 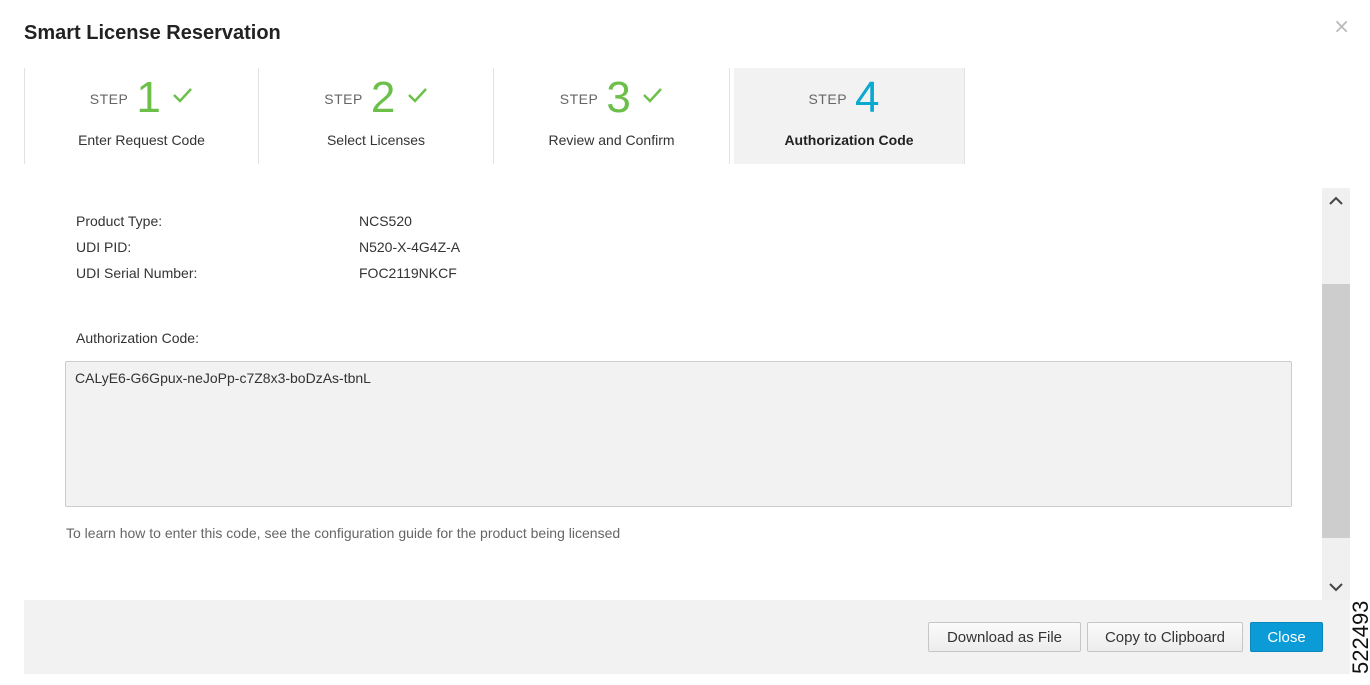 What do you see at coordinates (1359, 637) in the screenshot?
I see `figure-id: 522493` at bounding box center [1359, 637].